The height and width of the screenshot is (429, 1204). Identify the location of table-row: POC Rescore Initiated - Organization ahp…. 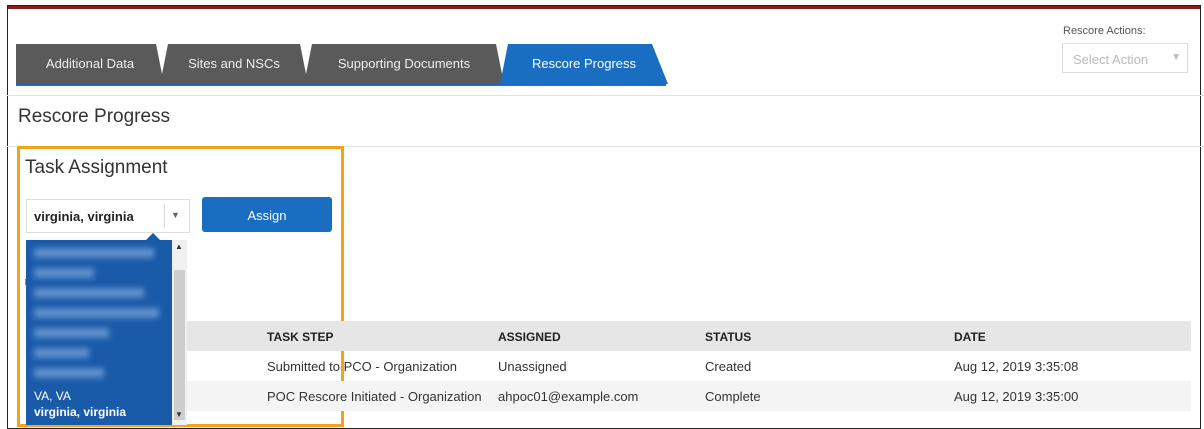
(689, 396).